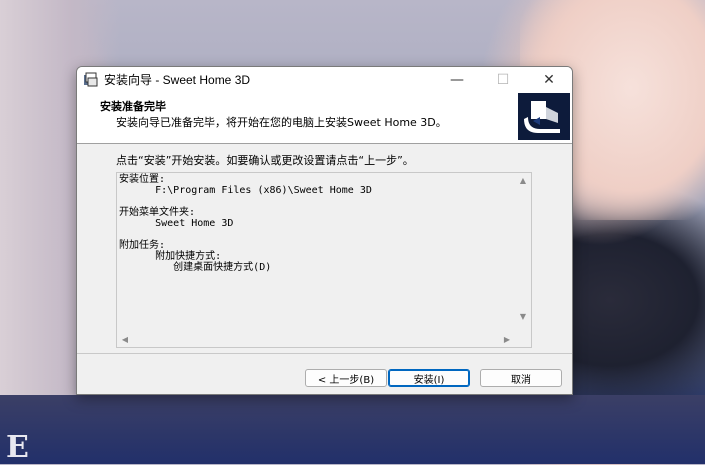  Describe the element at coordinates (544, 116) in the screenshot. I see `sweet-home-3d-logo` at that location.